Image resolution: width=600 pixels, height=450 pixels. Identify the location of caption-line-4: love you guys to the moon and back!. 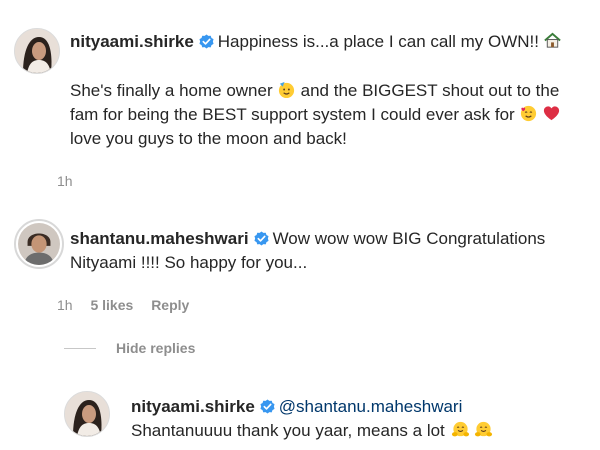
(208, 138).